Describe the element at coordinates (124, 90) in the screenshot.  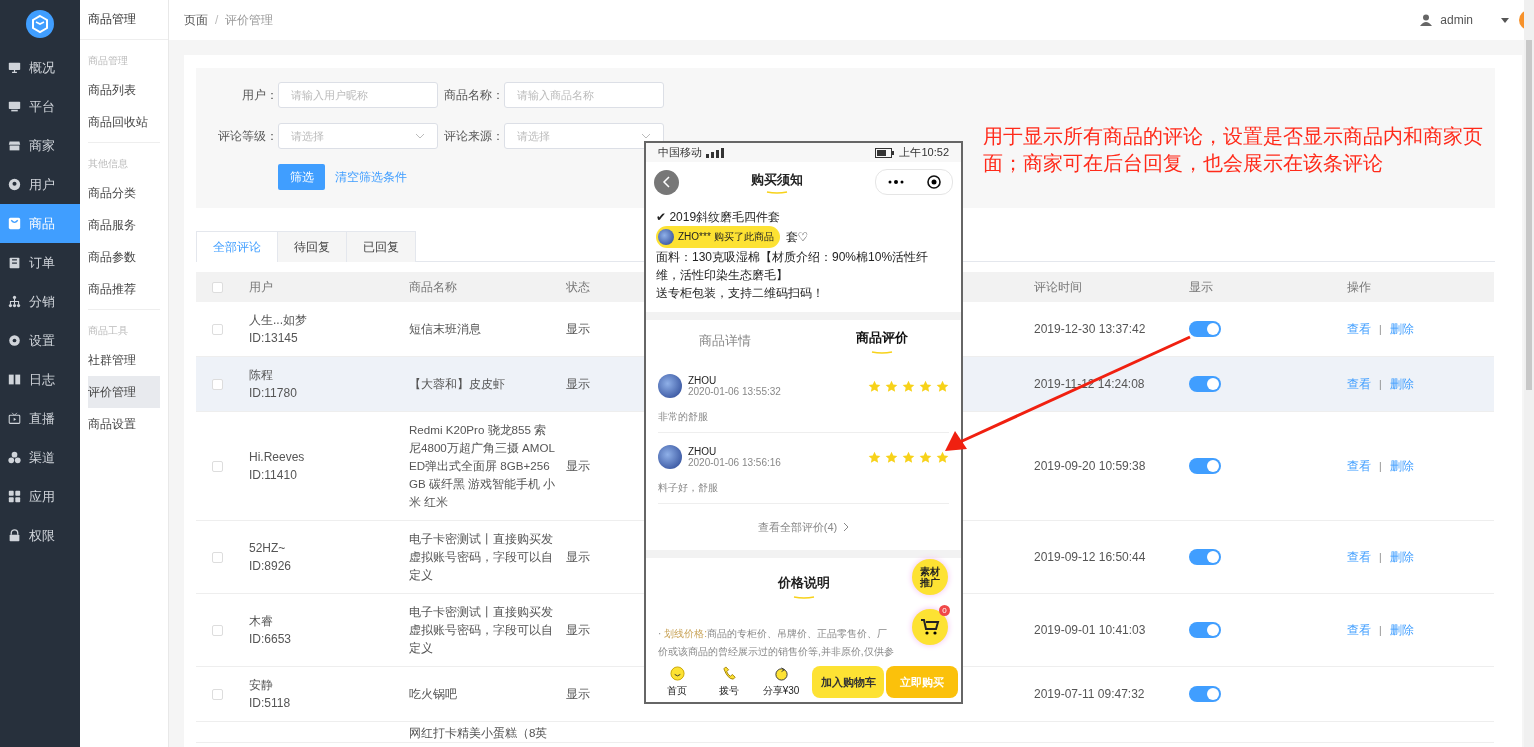
I see `submenu-item: 商品列表` at that location.